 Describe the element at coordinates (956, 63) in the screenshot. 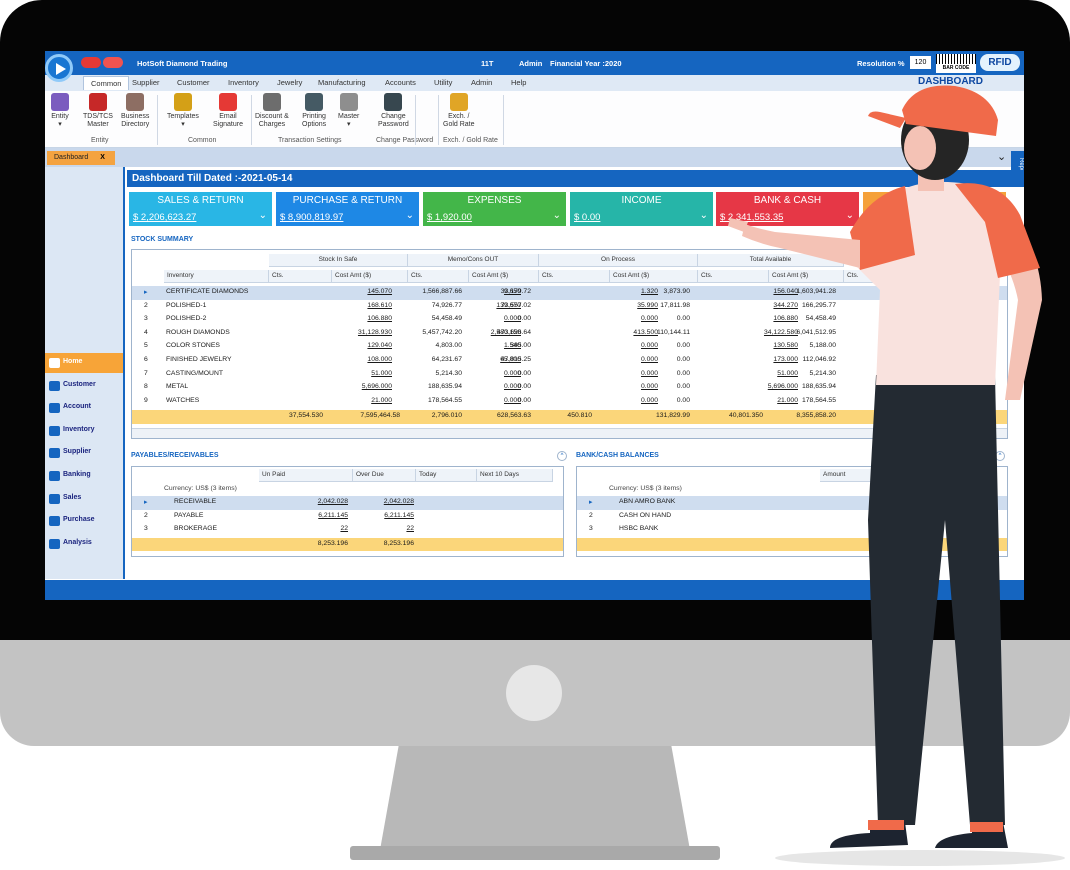

I see `barcode-button: BAR CODE` at that location.